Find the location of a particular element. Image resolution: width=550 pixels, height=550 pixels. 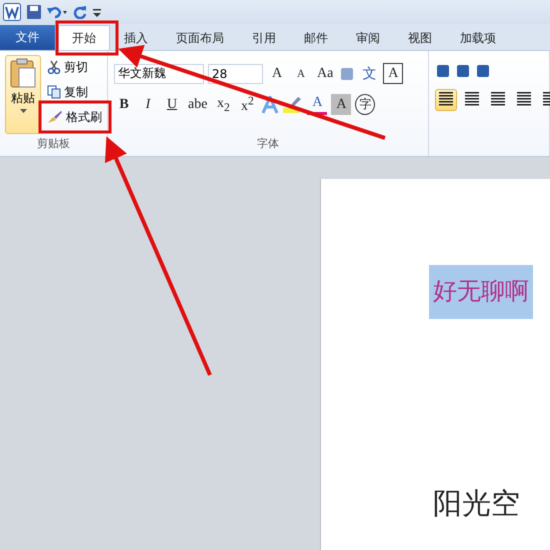

grow-font-button: A is located at coordinates (277, 73).